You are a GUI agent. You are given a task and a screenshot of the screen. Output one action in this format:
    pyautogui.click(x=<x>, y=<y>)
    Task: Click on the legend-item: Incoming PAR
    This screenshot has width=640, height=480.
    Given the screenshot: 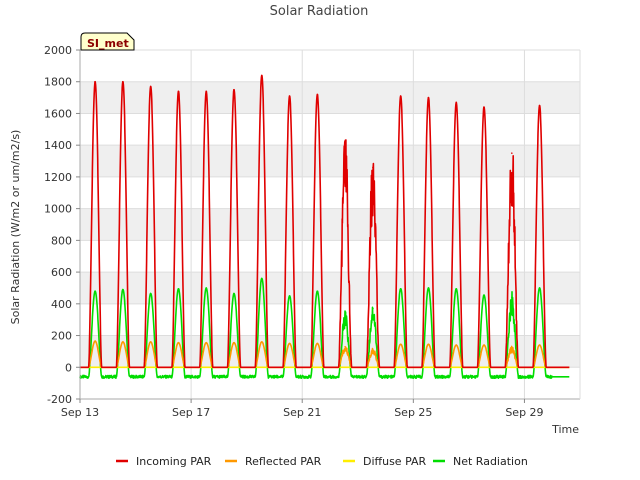 What is the action you would take?
    pyautogui.click(x=164, y=461)
    